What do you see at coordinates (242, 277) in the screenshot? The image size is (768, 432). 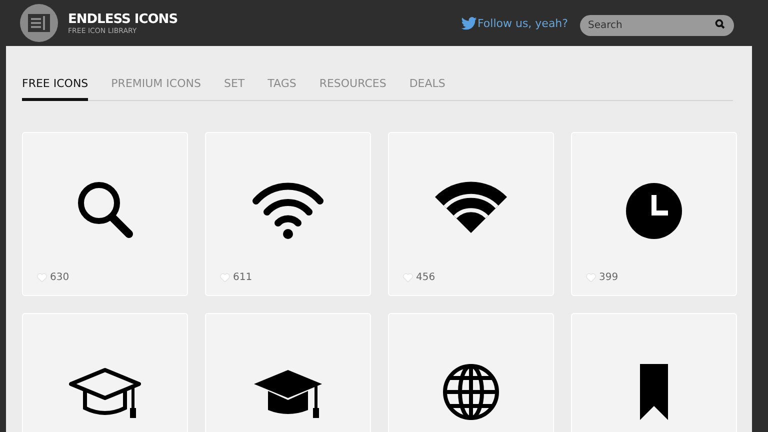 I see `like-count: 611` at bounding box center [242, 277].